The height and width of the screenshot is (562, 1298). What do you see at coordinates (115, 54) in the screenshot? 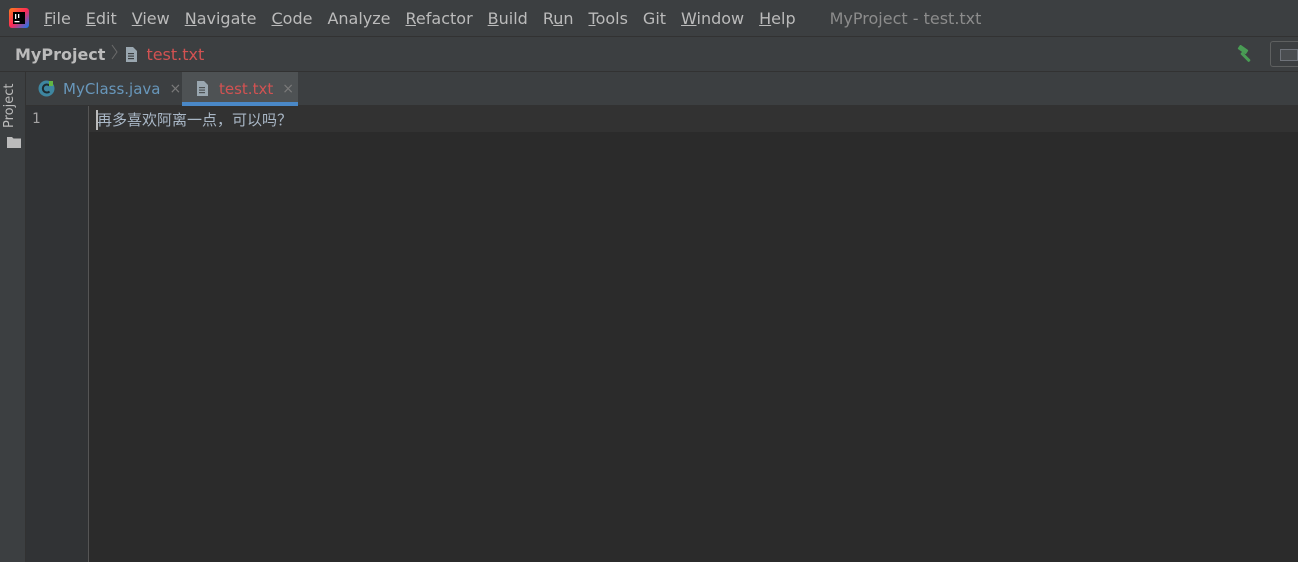
I see `breadcrumb-separator-icon` at bounding box center [115, 54].